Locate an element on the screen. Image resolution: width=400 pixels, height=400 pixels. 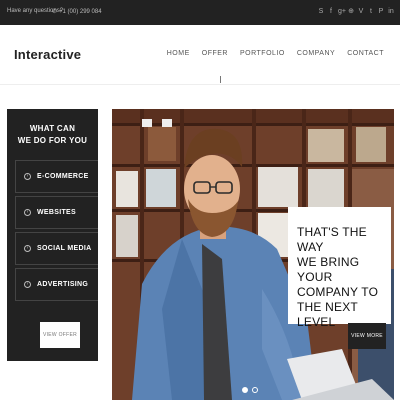
nav-item-portfolio: PORTFOLIO is located at coordinates (262, 53).